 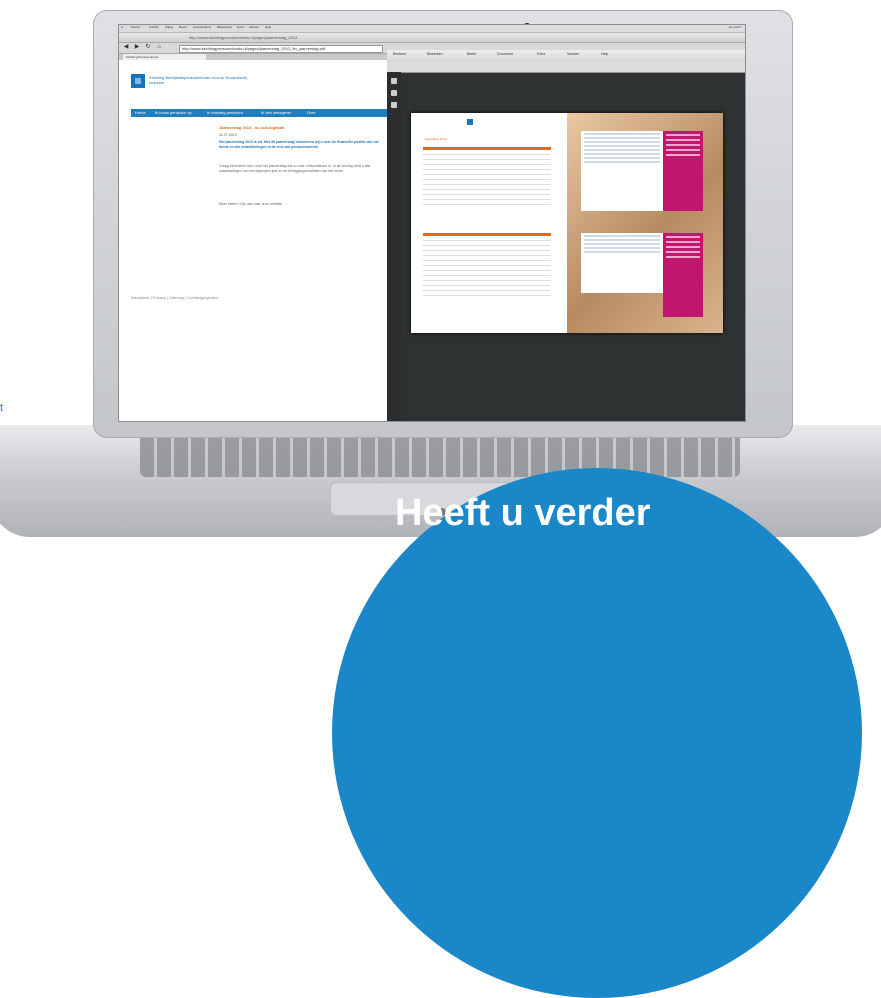 I want to click on menu-item: Wijzig, so click(x=169, y=27).